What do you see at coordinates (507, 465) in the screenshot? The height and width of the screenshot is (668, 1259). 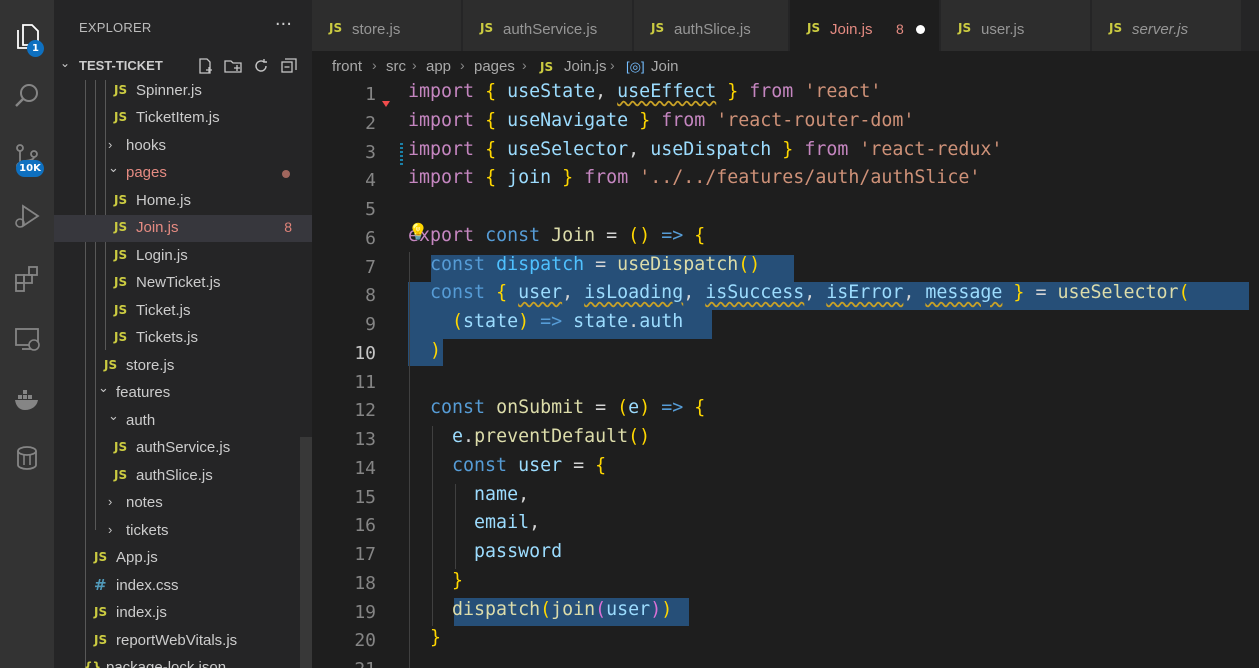 I see `code-line: const user = {` at bounding box center [507, 465].